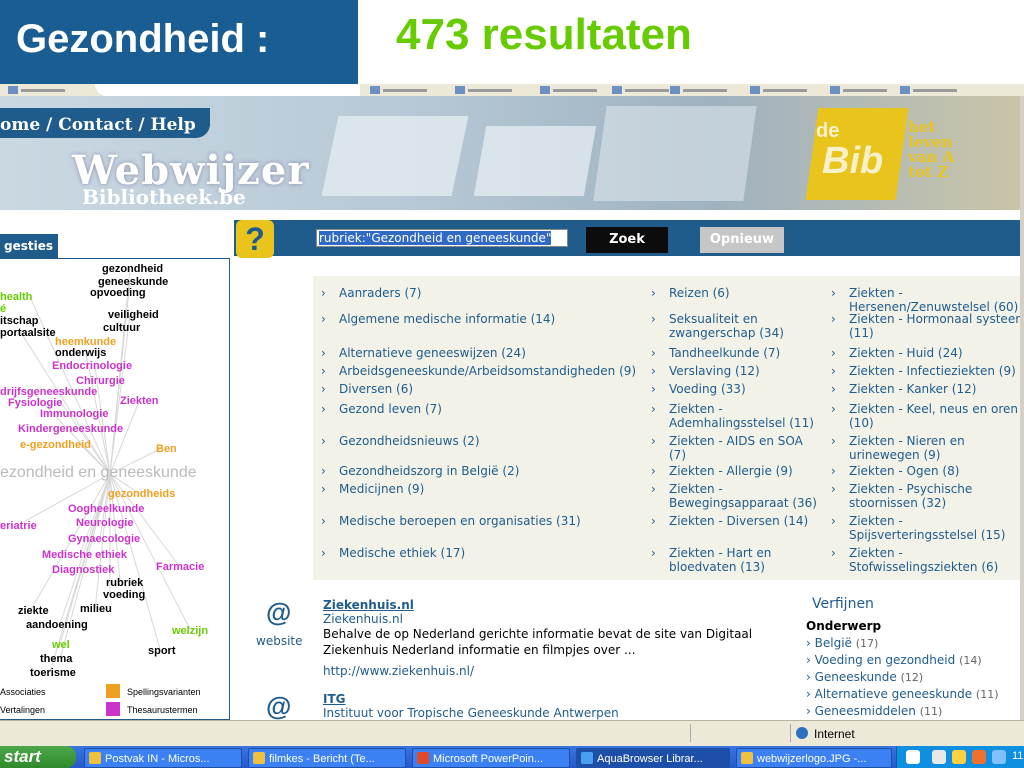  I want to click on cloud-term: e-gezondheid, so click(55, 445).